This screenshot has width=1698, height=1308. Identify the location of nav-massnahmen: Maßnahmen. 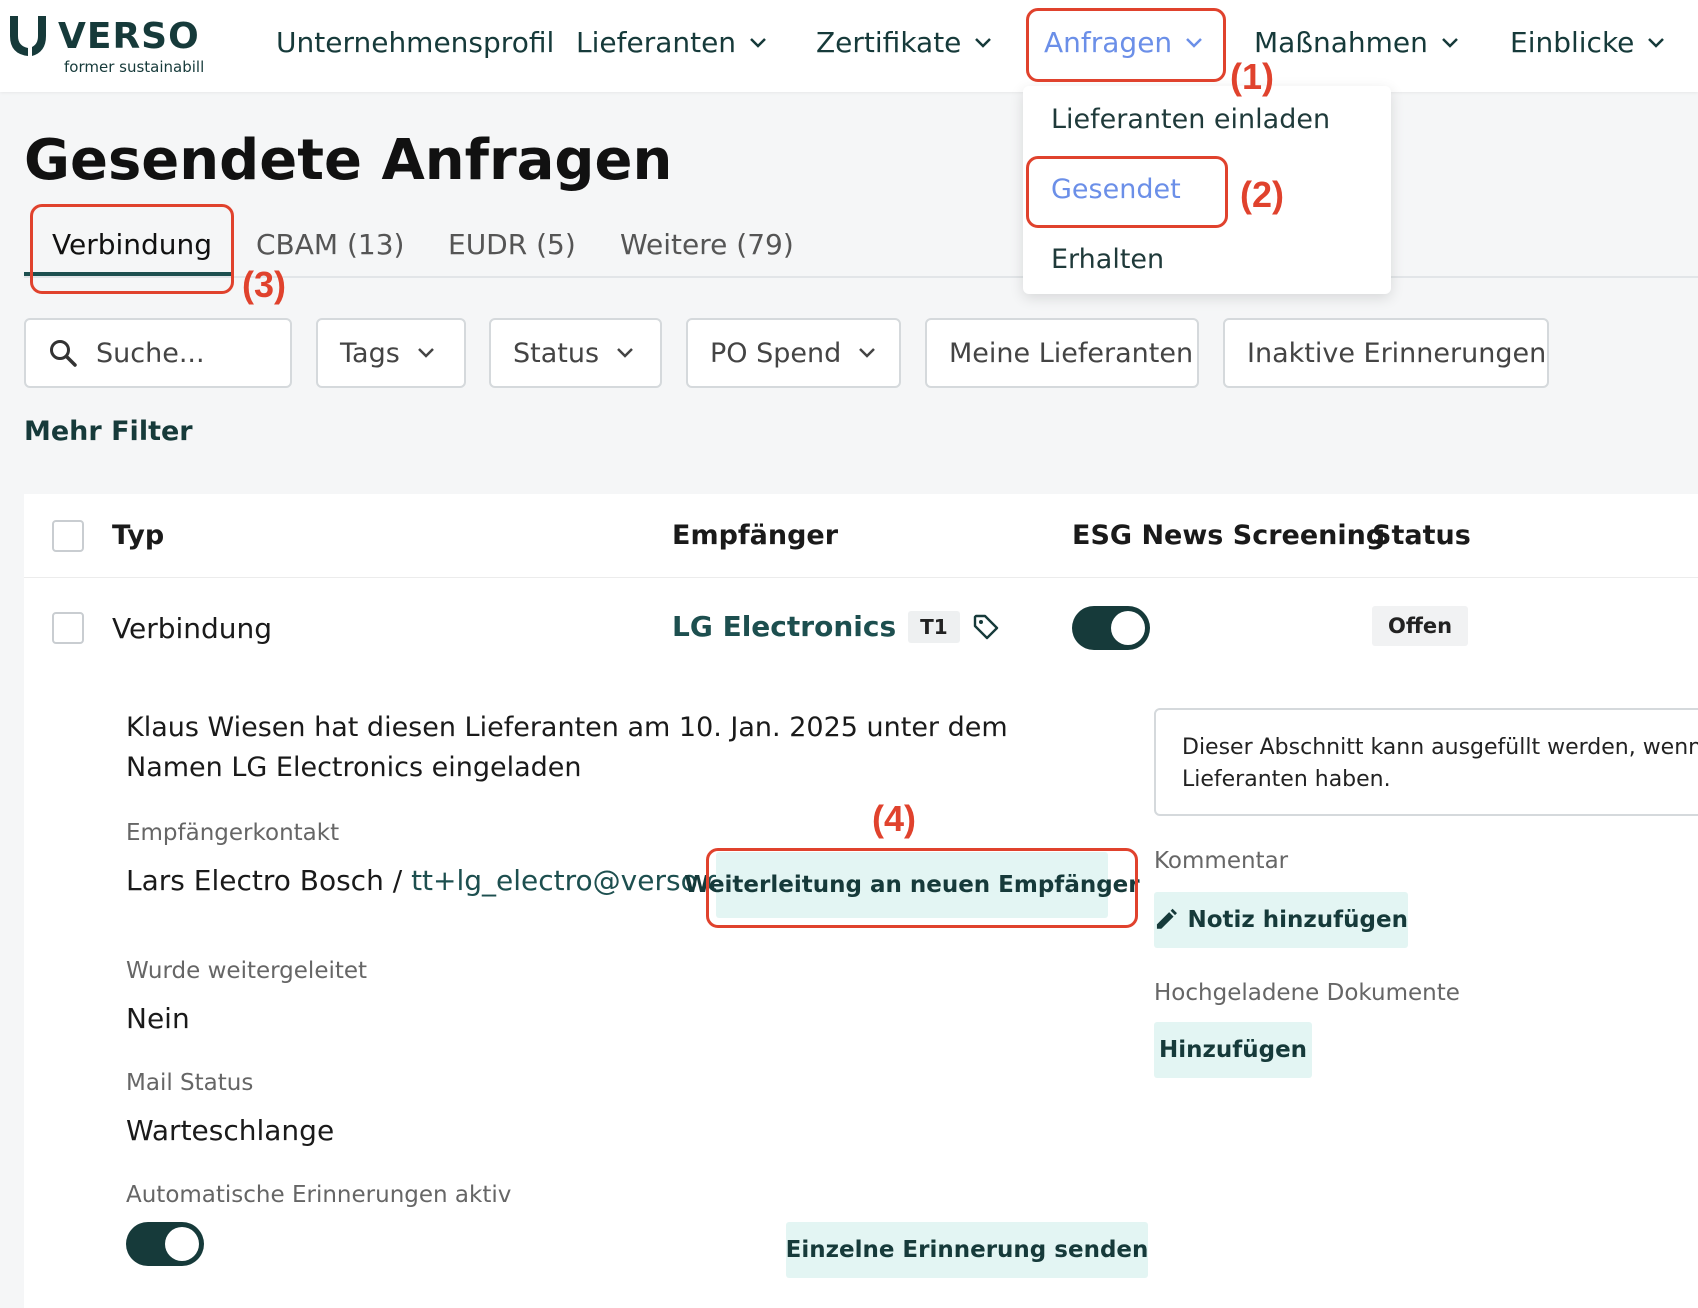
(1356, 42).